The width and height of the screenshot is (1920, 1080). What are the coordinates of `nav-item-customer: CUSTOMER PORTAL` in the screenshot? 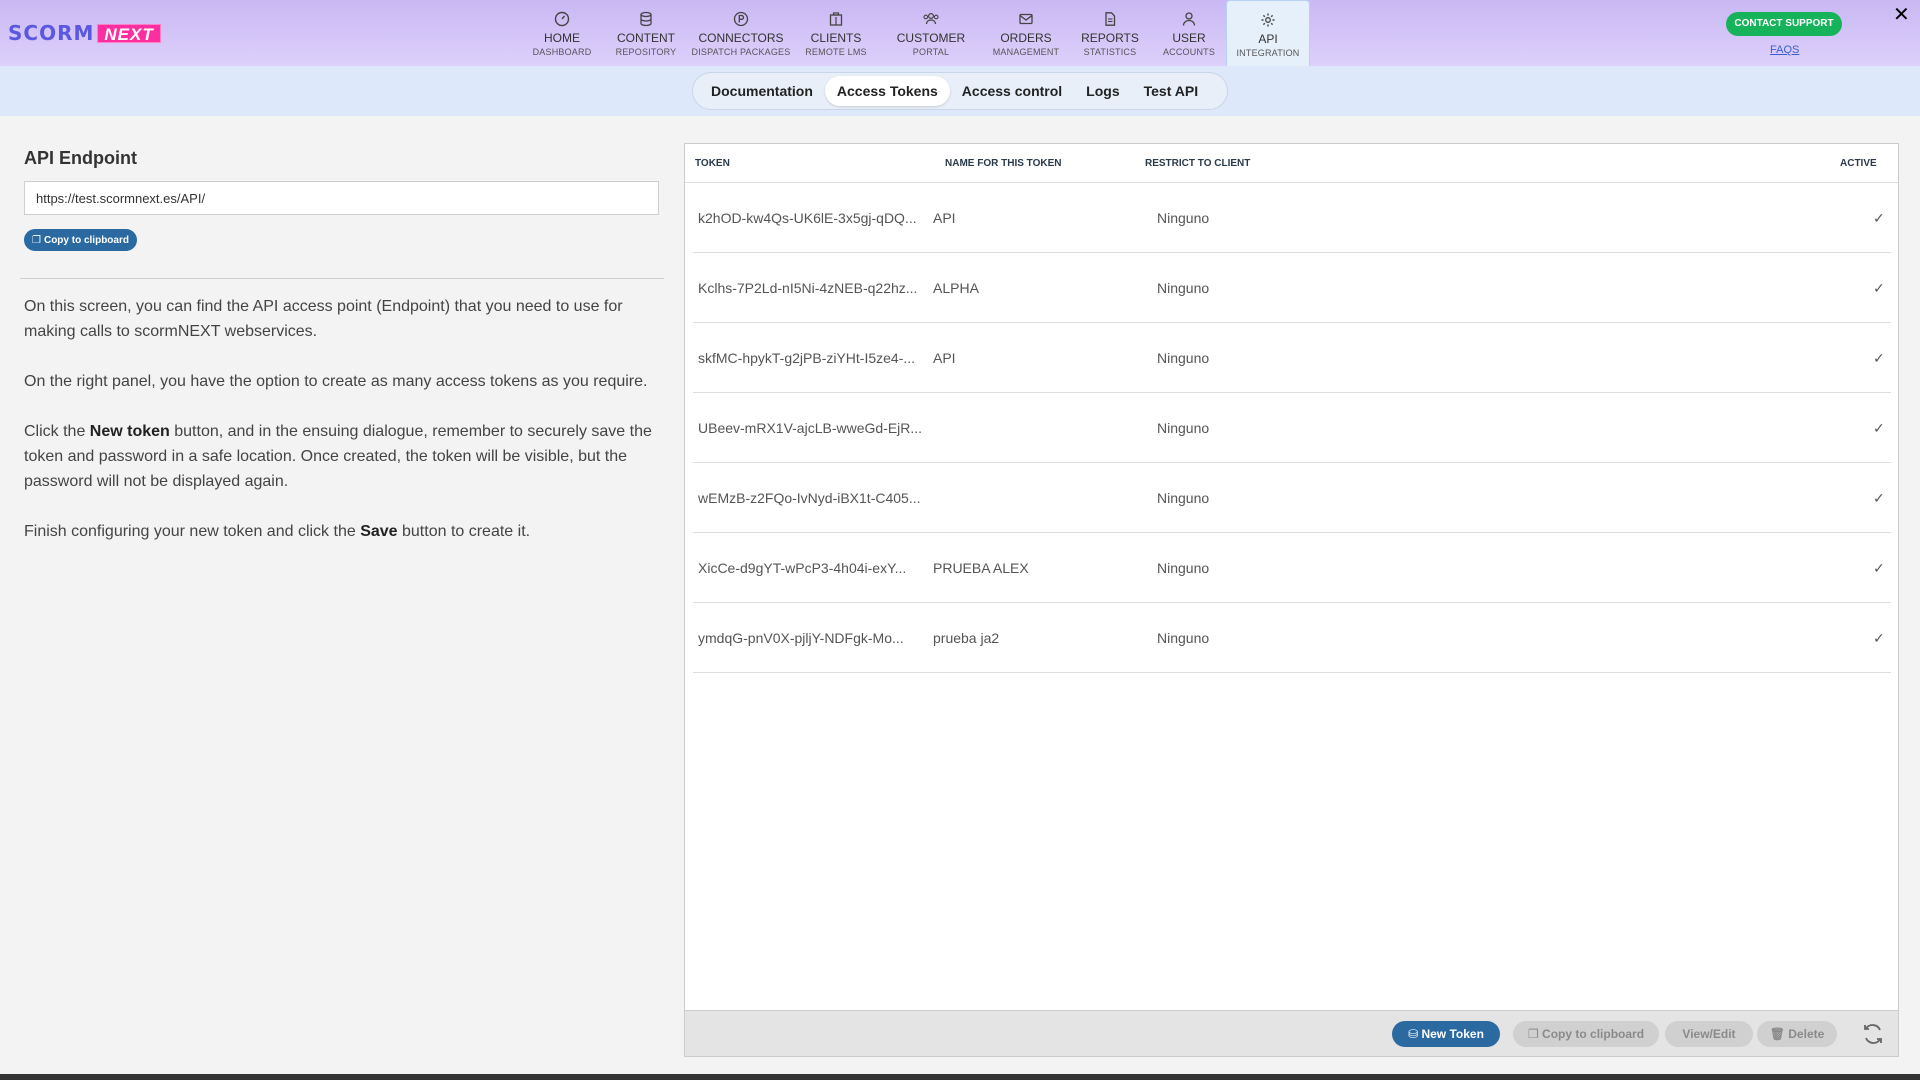 It's located at (931, 31).